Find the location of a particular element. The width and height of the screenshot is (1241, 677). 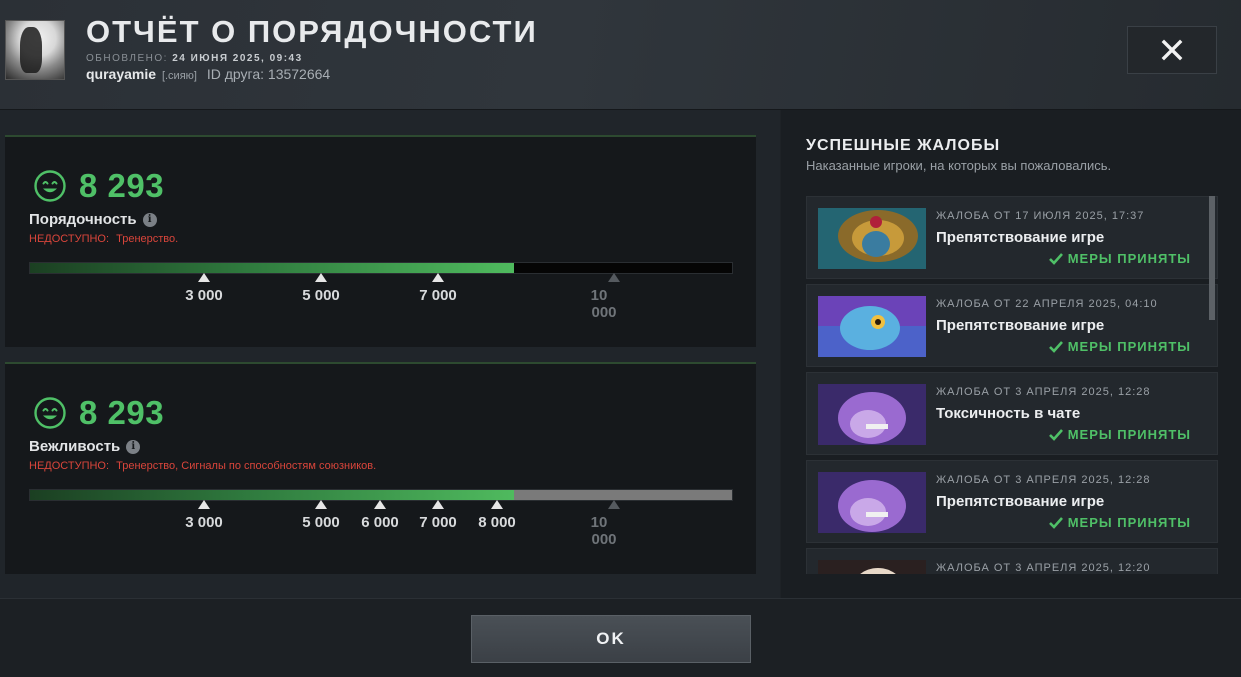

communication-label: Вежливость is located at coordinates (75, 446).